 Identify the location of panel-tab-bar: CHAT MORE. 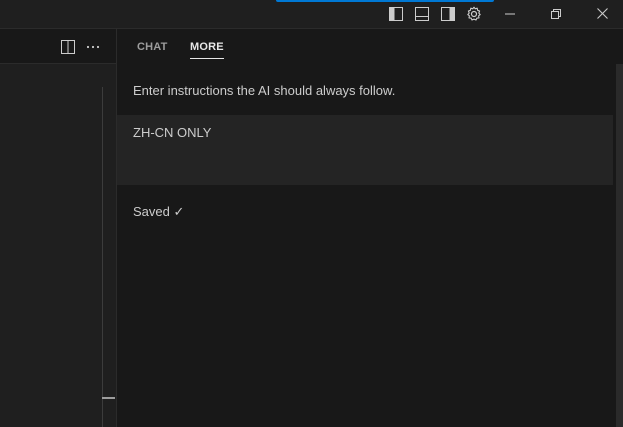
(370, 46).